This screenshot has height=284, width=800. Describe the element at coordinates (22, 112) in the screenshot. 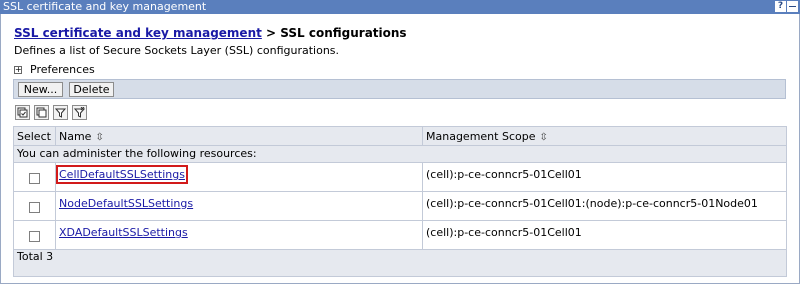

I see `select-all-icon` at that location.